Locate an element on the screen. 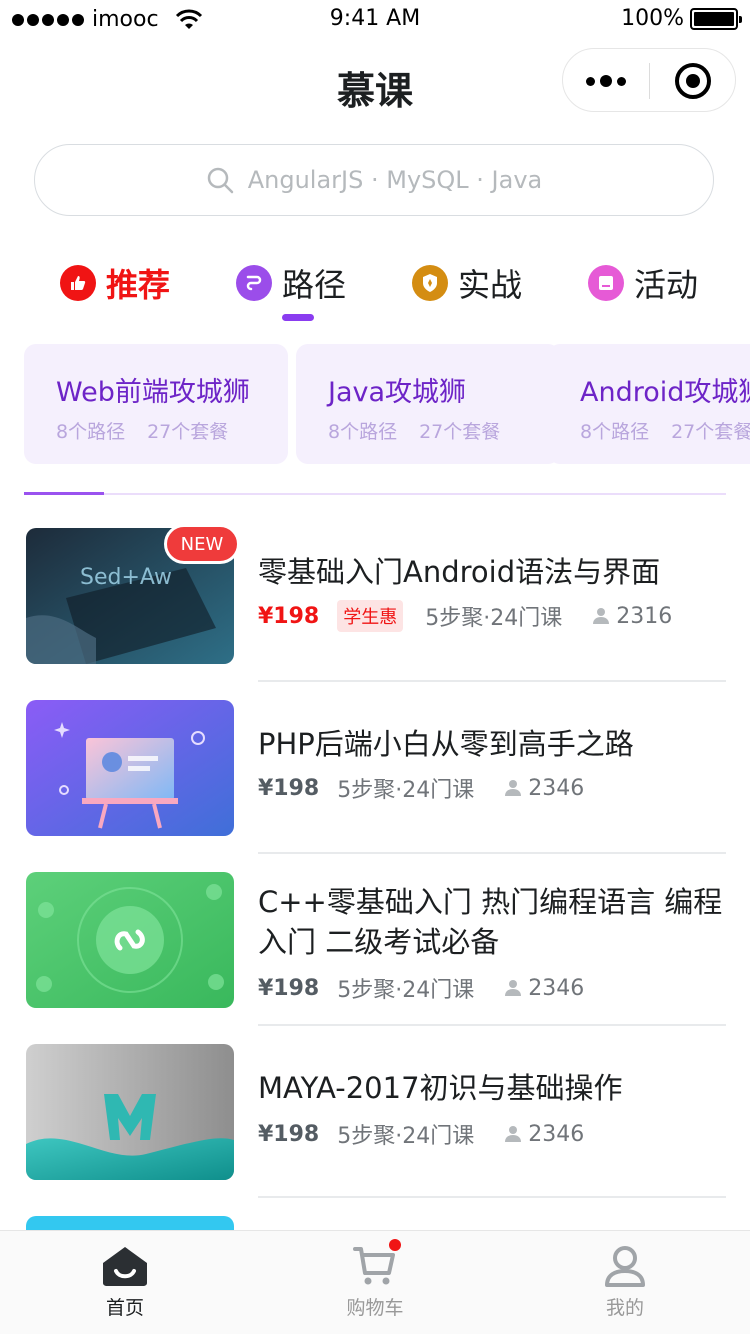  tabbar-me: 我的 is located at coordinates (625, 1282).